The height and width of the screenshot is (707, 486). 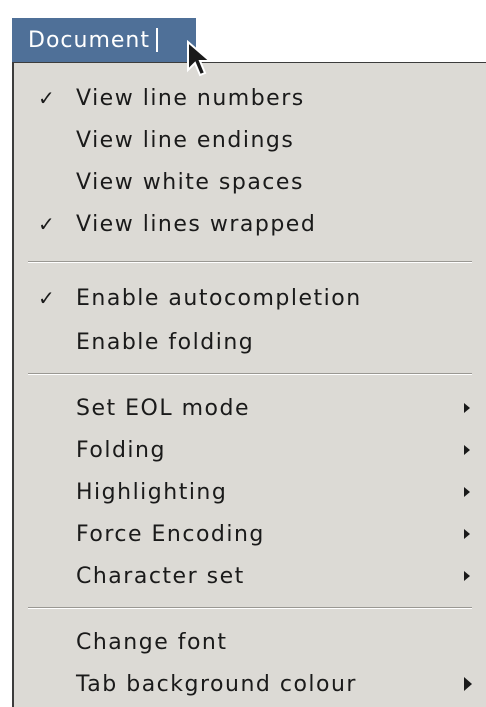 I want to click on menu-item-change-font: Change font, so click(x=250, y=642).